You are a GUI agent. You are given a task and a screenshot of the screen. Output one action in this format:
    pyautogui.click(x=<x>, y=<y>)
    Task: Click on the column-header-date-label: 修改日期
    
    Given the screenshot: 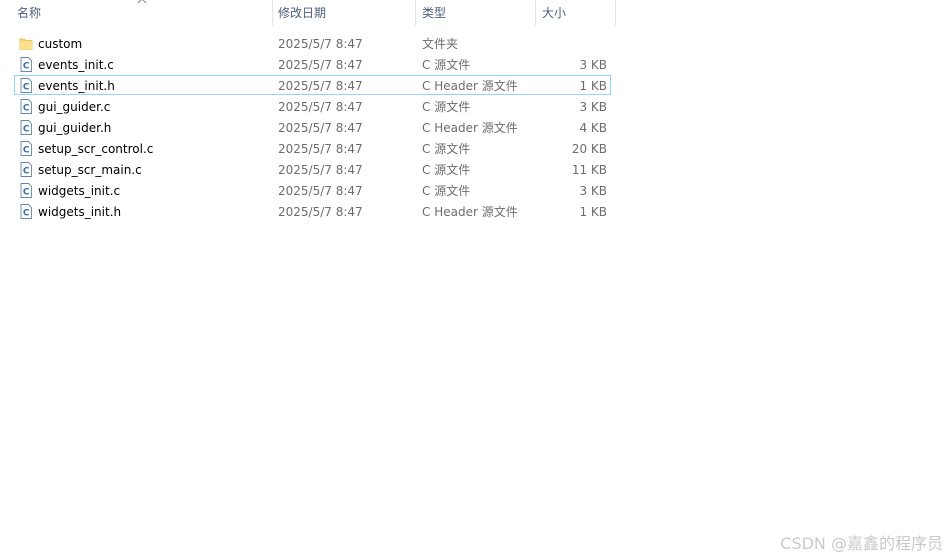 What is the action you would take?
    pyautogui.click(x=302, y=13)
    